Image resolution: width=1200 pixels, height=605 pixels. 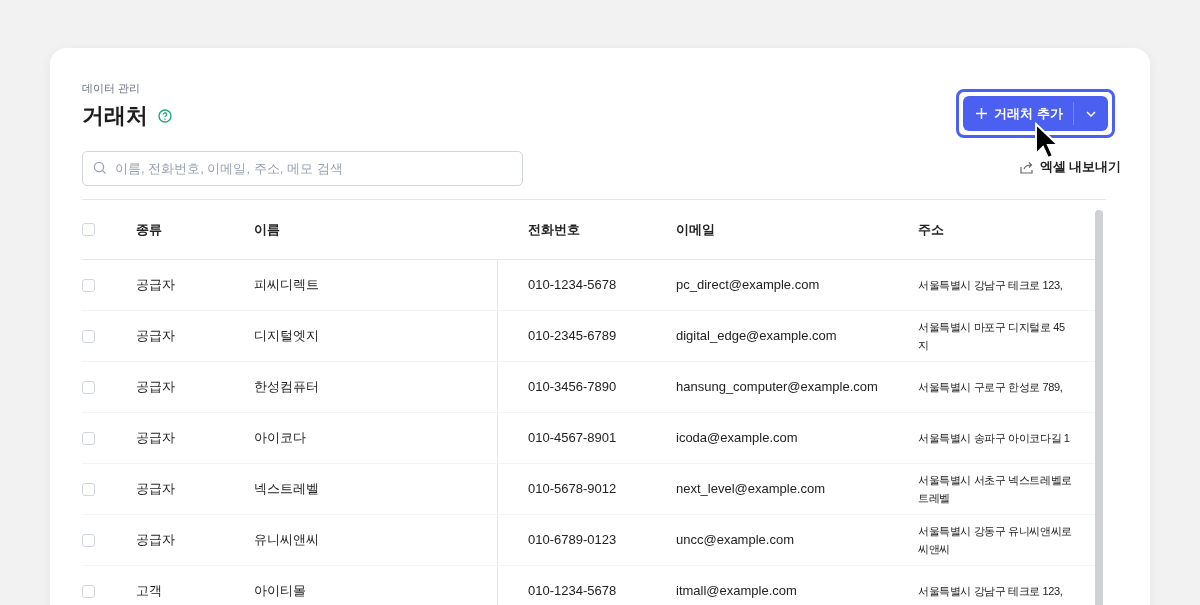 What do you see at coordinates (1091, 113) in the screenshot?
I see `chevron-down-icon` at bounding box center [1091, 113].